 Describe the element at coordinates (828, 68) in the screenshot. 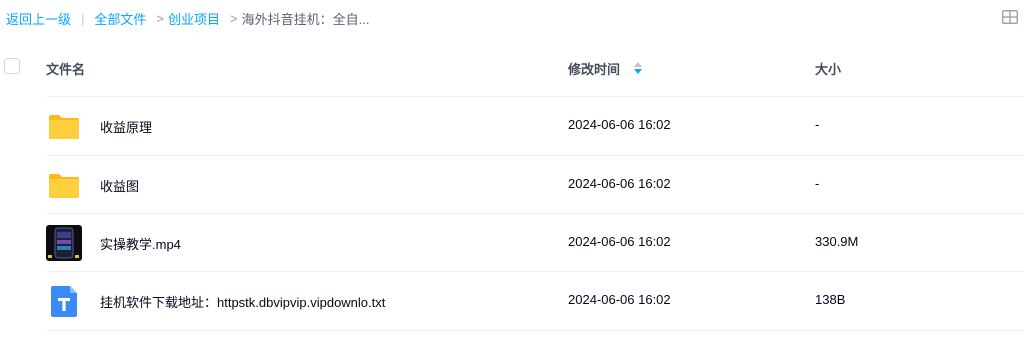

I see `column-header-size: 大小` at that location.